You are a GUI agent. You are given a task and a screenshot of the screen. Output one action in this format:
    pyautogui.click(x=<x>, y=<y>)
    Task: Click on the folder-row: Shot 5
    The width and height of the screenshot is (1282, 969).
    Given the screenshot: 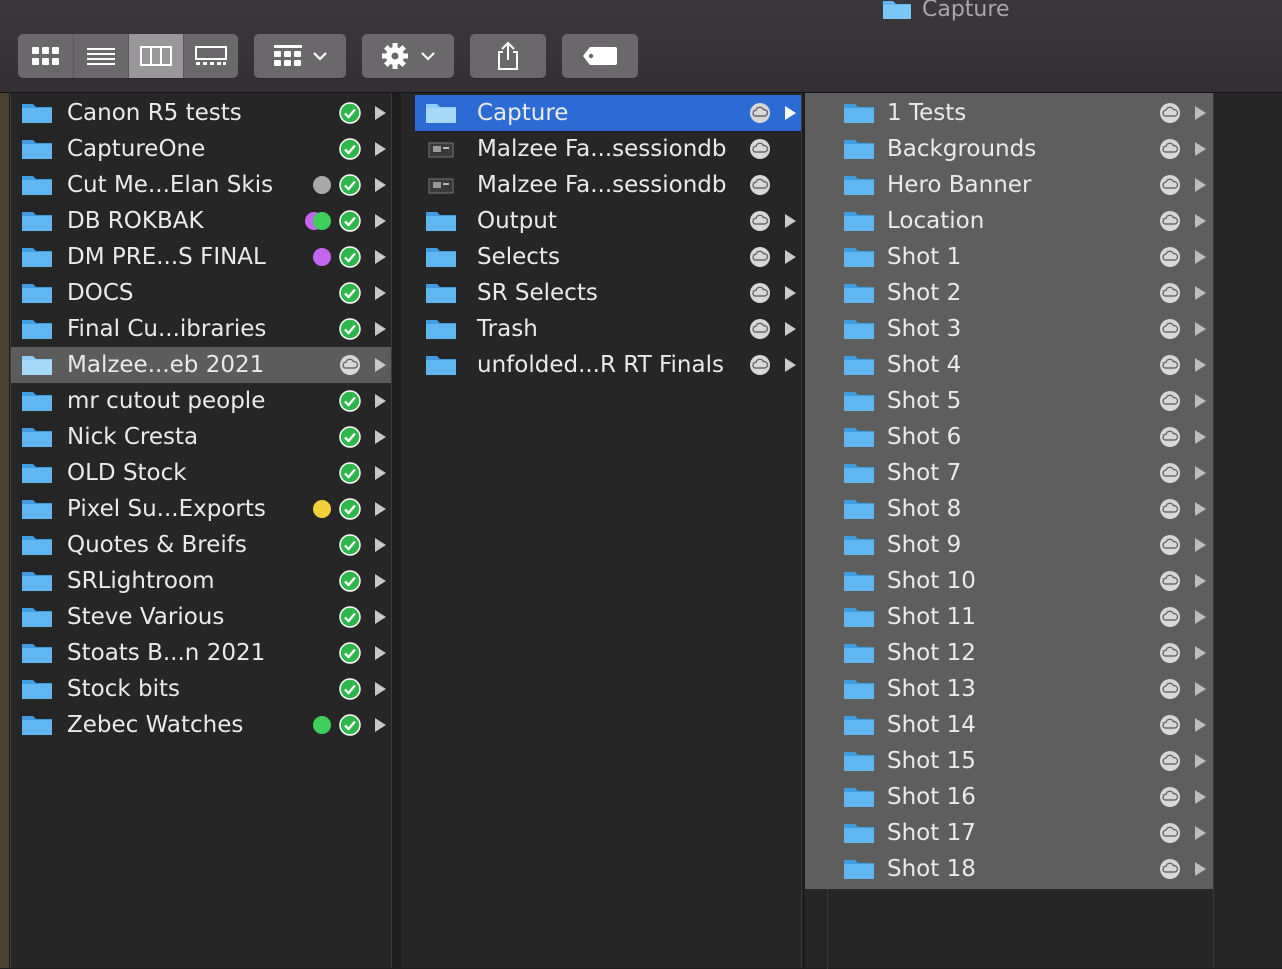 What is the action you would take?
    pyautogui.click(x=1009, y=401)
    